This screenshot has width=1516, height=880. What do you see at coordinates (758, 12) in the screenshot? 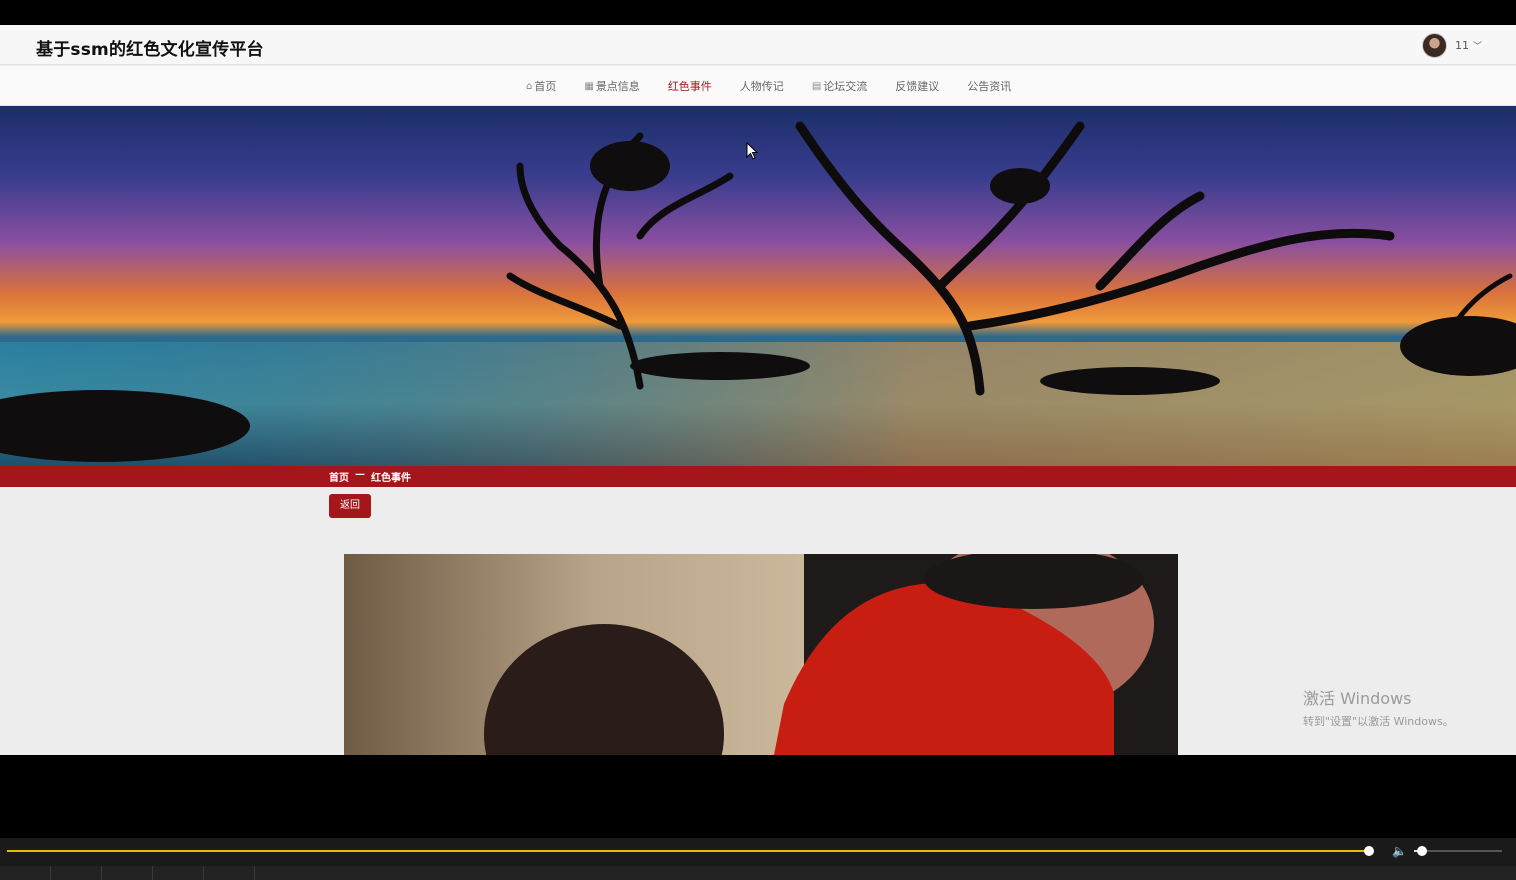
I see `screen-top-bar` at bounding box center [758, 12].